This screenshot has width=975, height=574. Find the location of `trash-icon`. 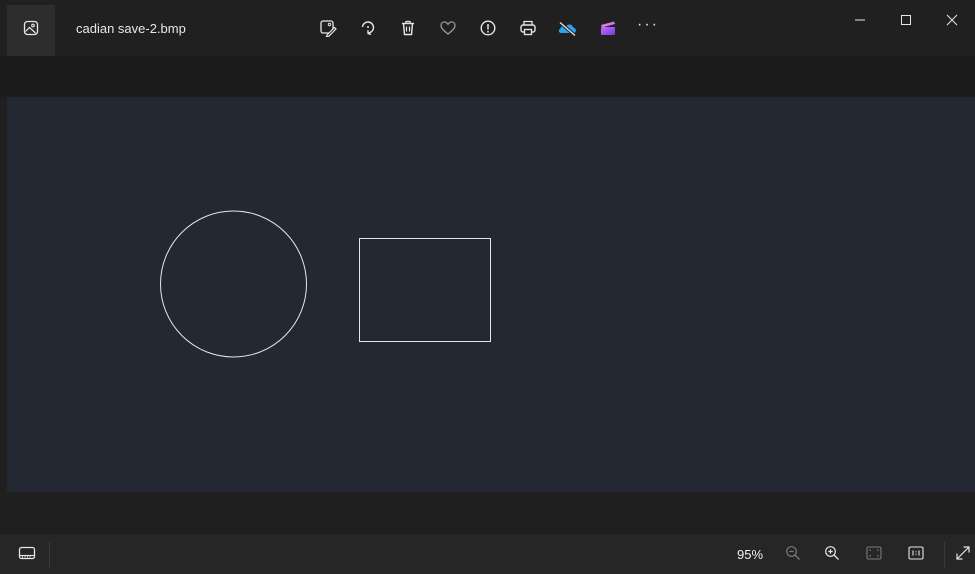

trash-icon is located at coordinates (408, 28).